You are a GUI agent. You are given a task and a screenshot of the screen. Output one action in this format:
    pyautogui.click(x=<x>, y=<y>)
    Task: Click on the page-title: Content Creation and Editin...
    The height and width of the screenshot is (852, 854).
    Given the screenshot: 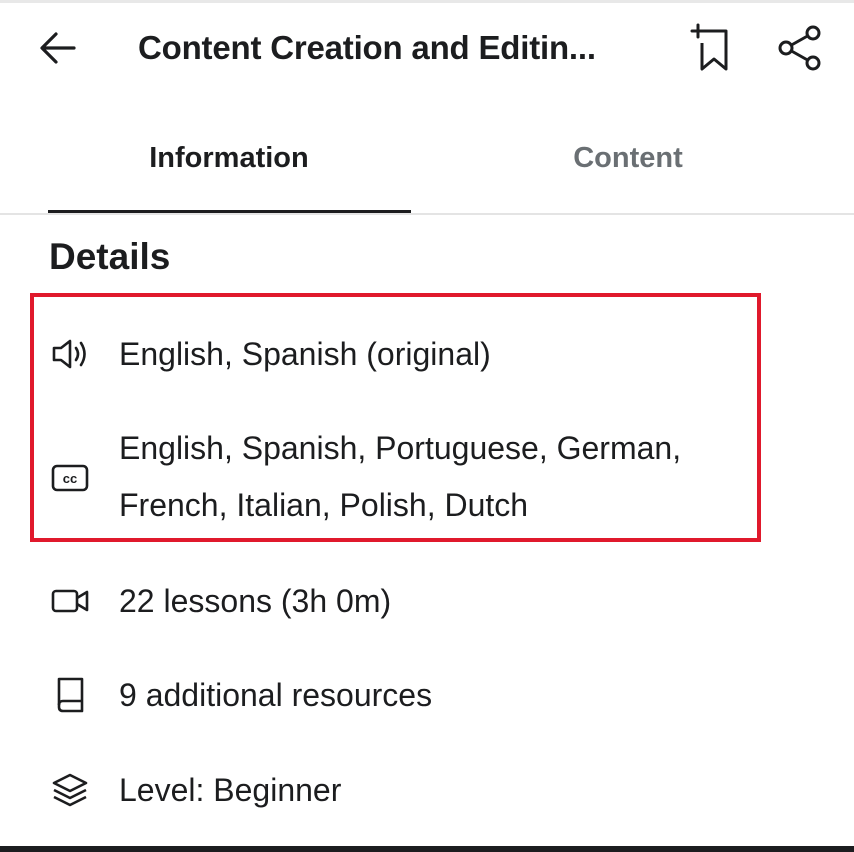 What is the action you would take?
    pyautogui.click(x=367, y=47)
    